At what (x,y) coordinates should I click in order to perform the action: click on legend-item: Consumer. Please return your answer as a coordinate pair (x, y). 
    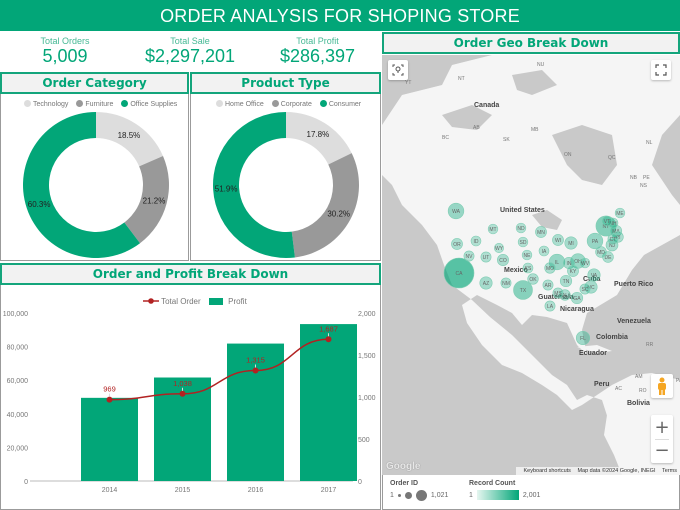
    Looking at the image, I should click on (340, 104).